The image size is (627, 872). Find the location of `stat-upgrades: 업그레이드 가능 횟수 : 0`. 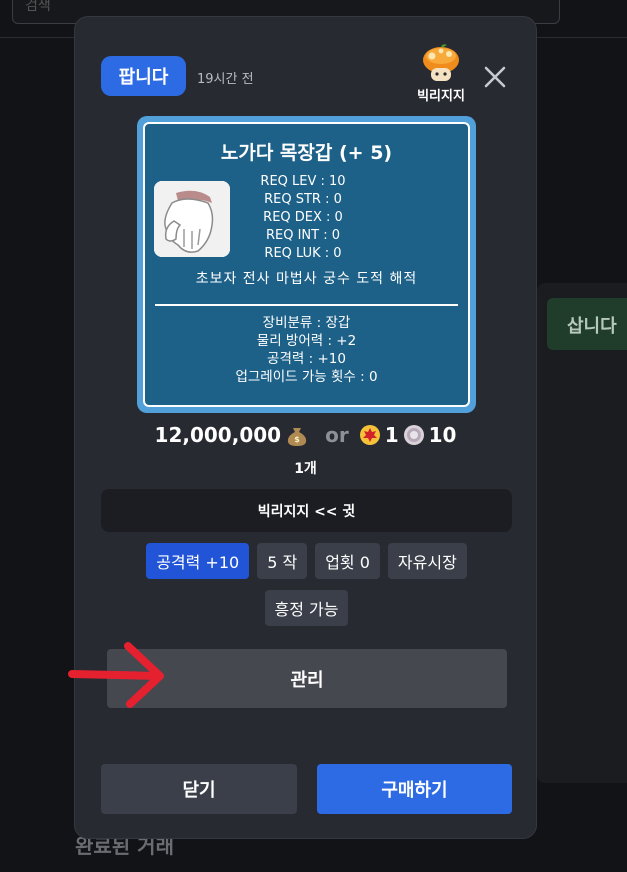

stat-upgrades: 업그레이드 가능 횟수 : 0 is located at coordinates (306, 377).